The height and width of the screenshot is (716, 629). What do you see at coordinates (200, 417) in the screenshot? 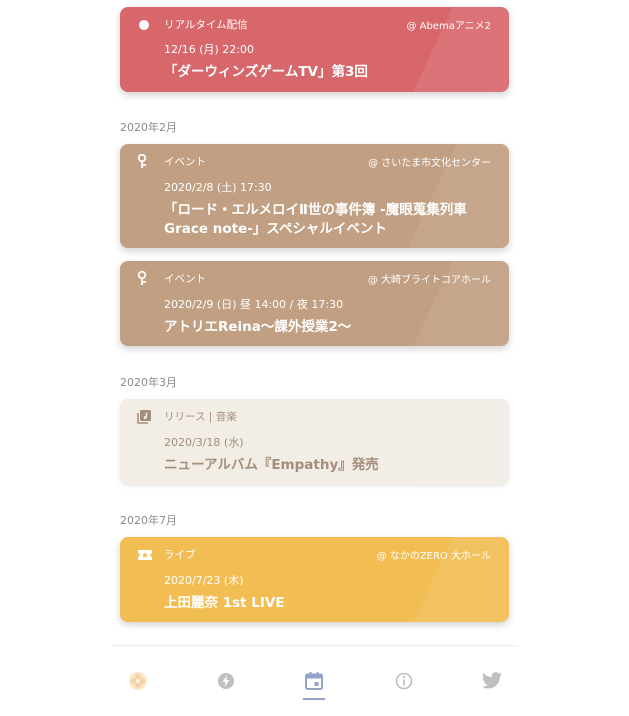
I see `event-type: リリース | 音楽` at bounding box center [200, 417].